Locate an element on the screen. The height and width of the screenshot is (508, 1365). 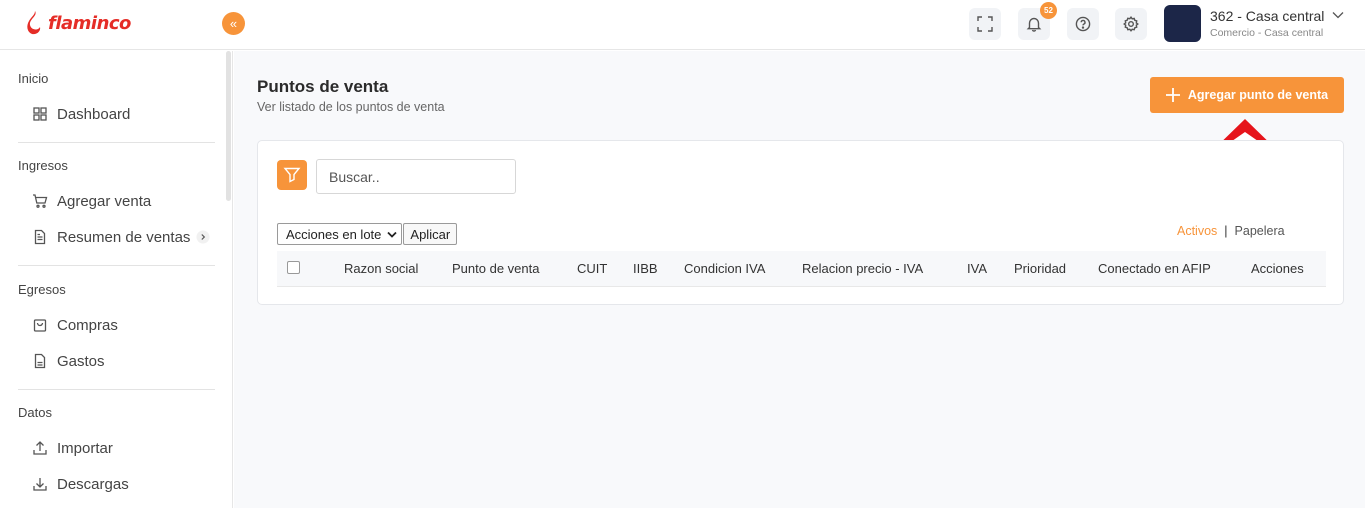
gear-icon is located at coordinates (1131, 24).